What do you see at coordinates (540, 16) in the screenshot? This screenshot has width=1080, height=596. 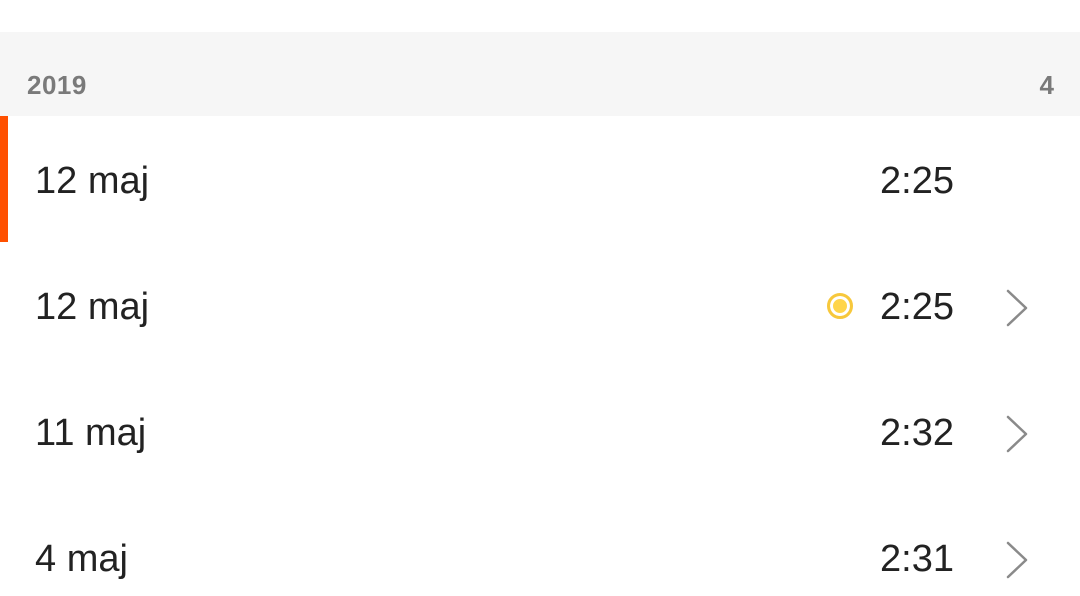 I see `top-spacer` at bounding box center [540, 16].